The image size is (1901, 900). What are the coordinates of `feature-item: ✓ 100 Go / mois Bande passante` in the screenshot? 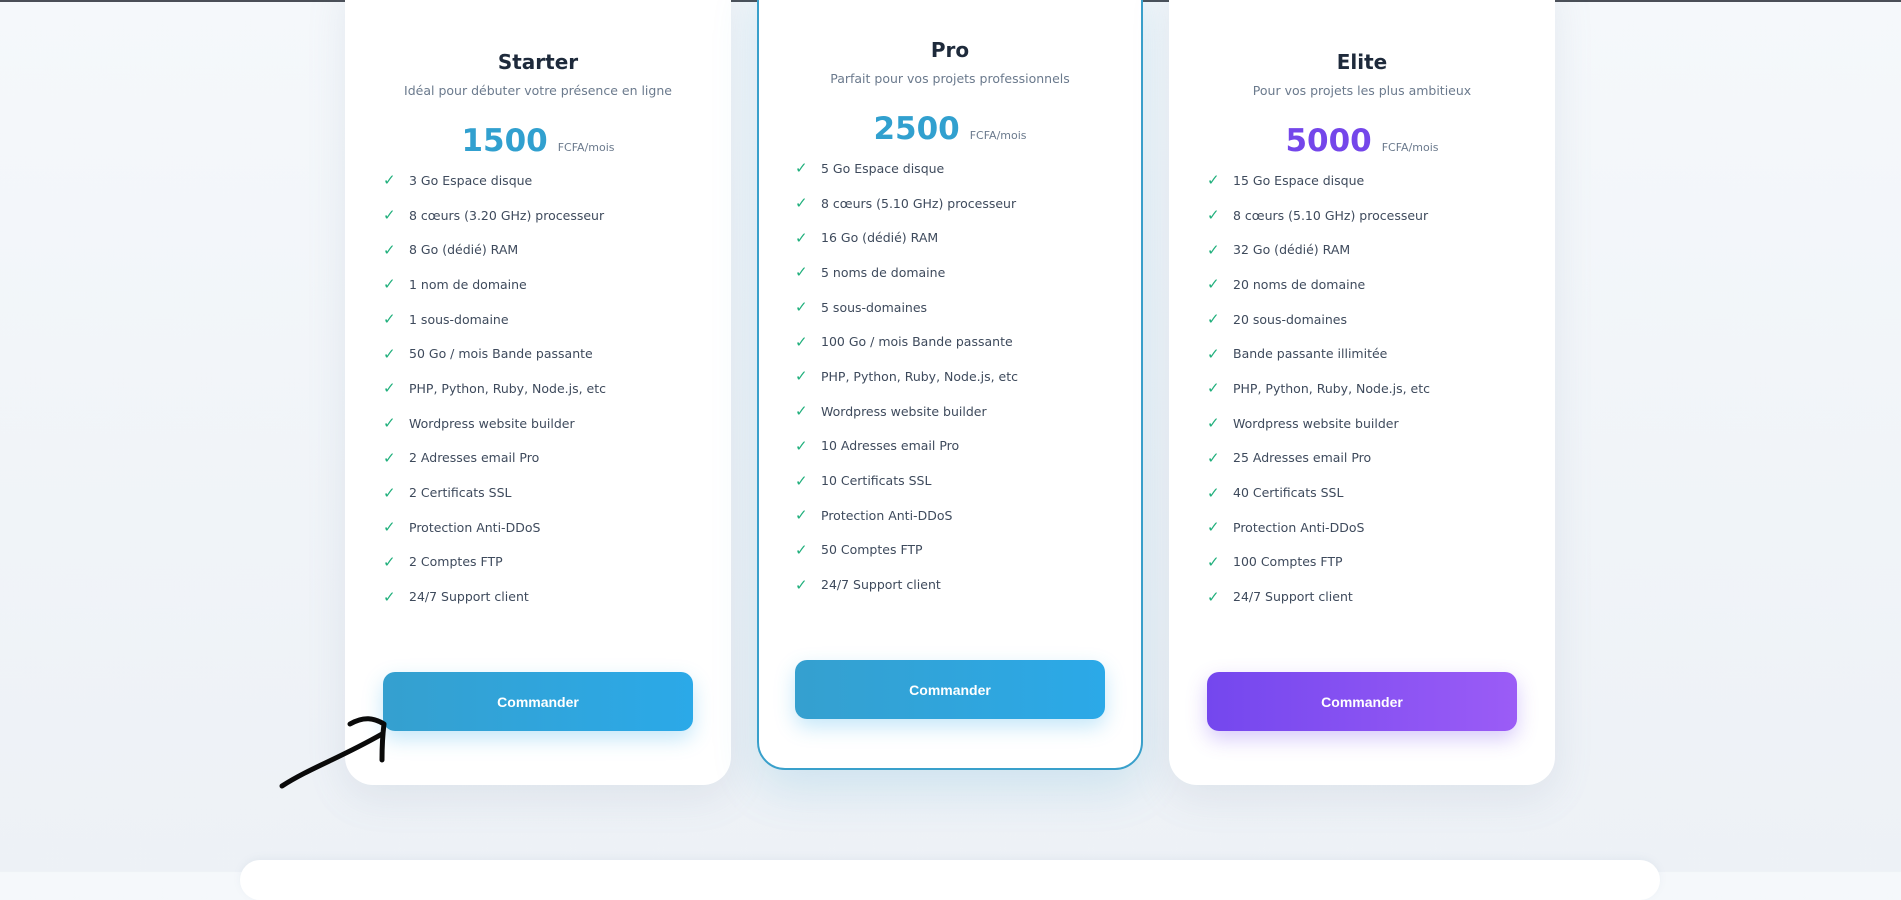 It's located at (906, 341).